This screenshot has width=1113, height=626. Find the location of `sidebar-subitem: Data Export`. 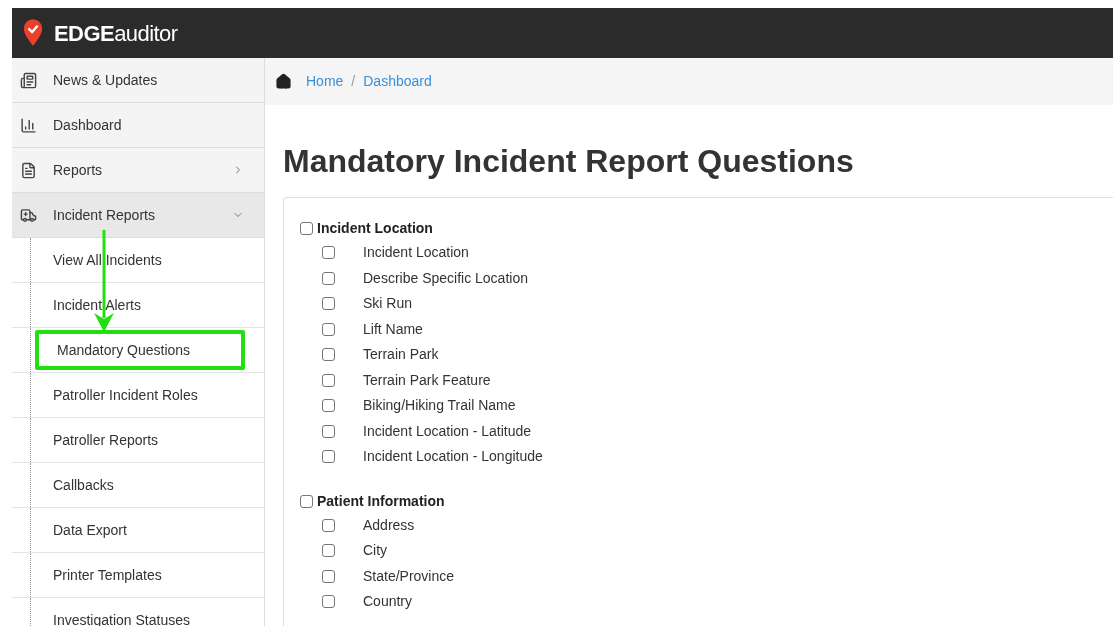

sidebar-subitem: Data Export is located at coordinates (90, 530).